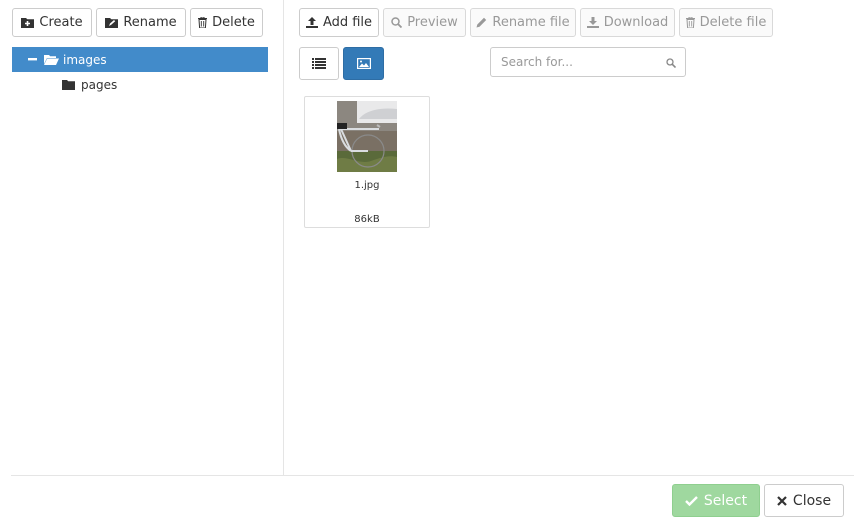 This screenshot has height=522, width=854. I want to click on tree-item-pages-label: pages, so click(99, 85).